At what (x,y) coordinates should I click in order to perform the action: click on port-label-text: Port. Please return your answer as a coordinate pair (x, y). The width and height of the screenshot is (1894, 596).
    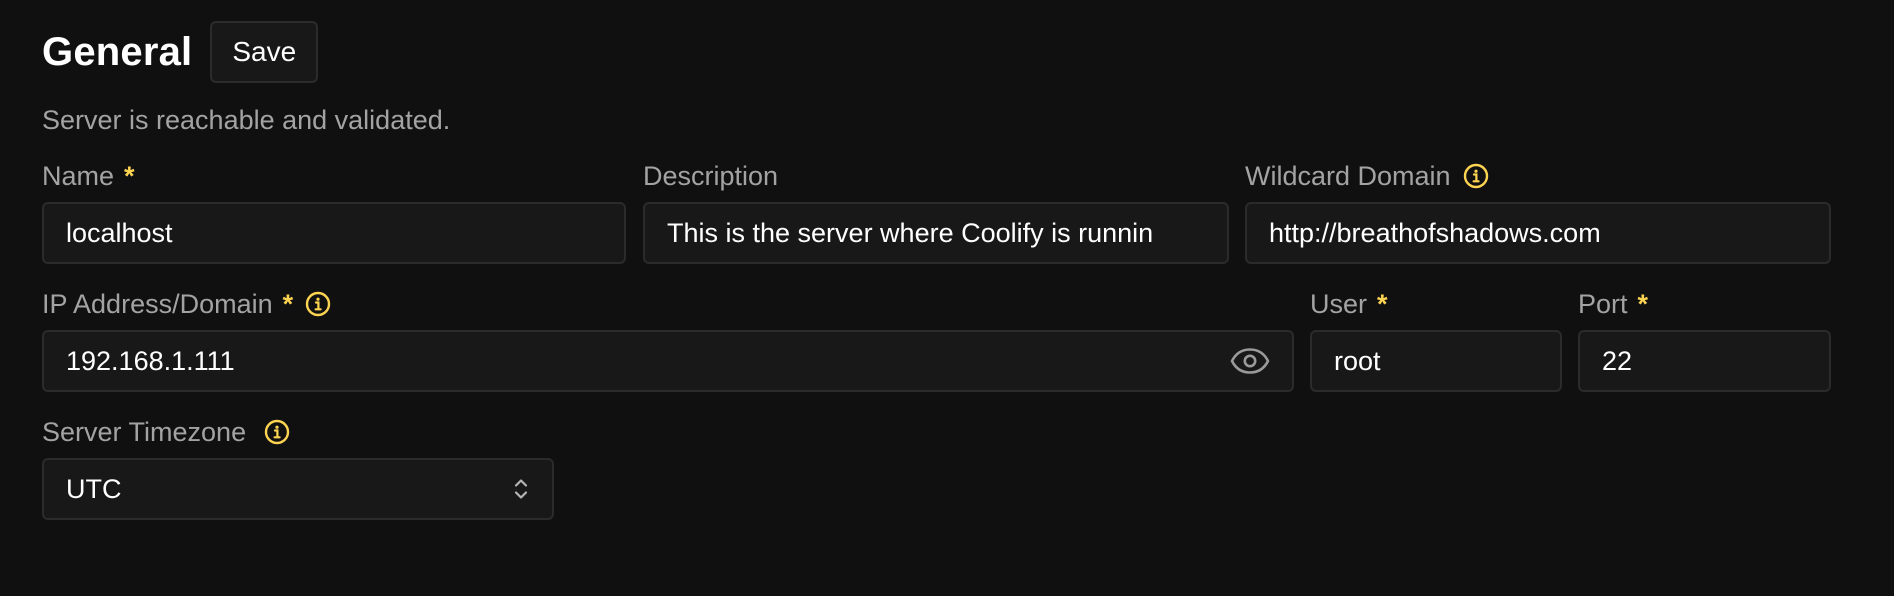
    Looking at the image, I should click on (1603, 303).